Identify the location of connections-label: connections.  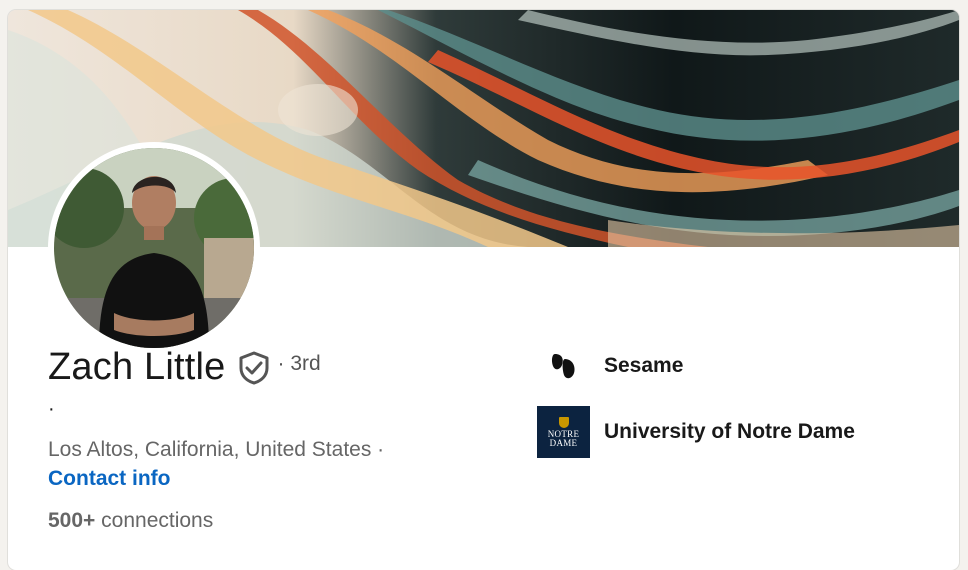
(157, 520).